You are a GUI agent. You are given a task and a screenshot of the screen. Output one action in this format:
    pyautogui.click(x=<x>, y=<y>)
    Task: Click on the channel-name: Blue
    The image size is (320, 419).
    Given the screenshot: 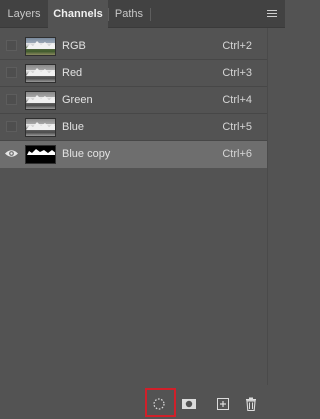 What is the action you would take?
    pyautogui.click(x=73, y=127)
    